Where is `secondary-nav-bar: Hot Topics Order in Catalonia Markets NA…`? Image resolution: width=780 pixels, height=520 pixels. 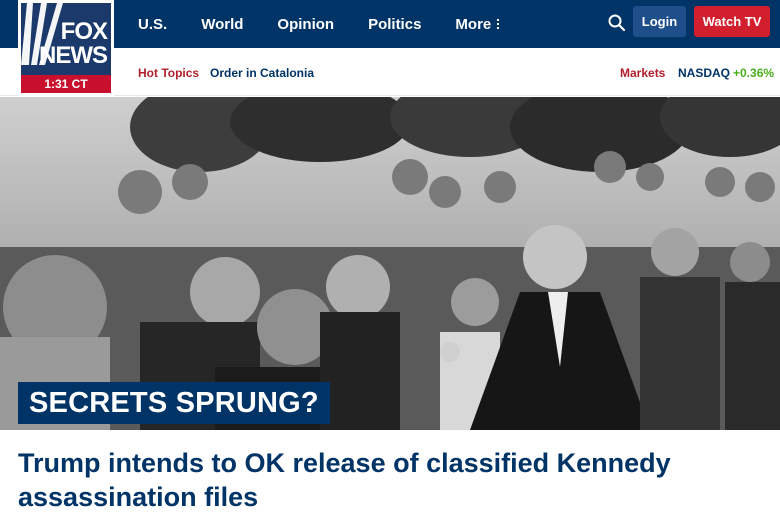 secondary-nav-bar: Hot Topics Order in Catalonia Markets NA… is located at coordinates (390, 72).